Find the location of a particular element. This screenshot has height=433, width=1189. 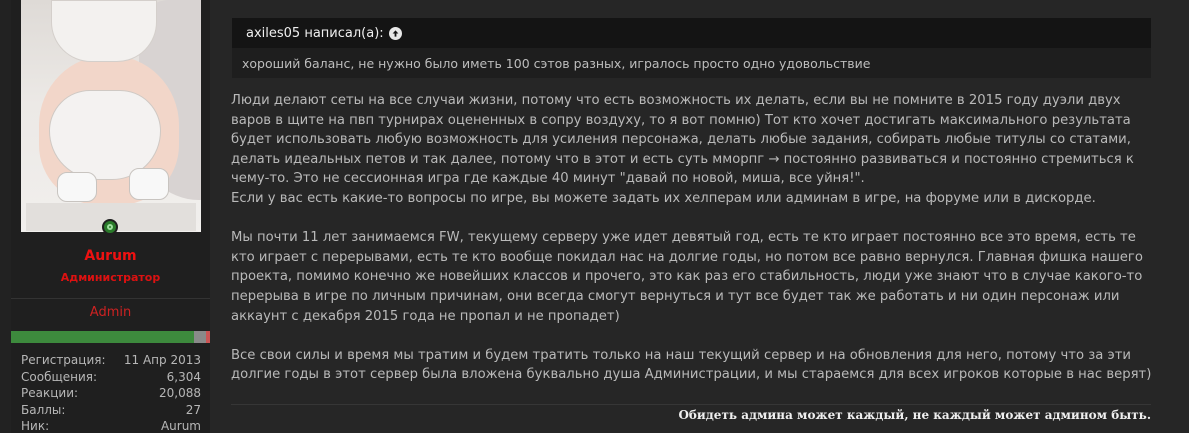

stat-row-reactions: Реакции: 20,088 is located at coordinates (111, 393).